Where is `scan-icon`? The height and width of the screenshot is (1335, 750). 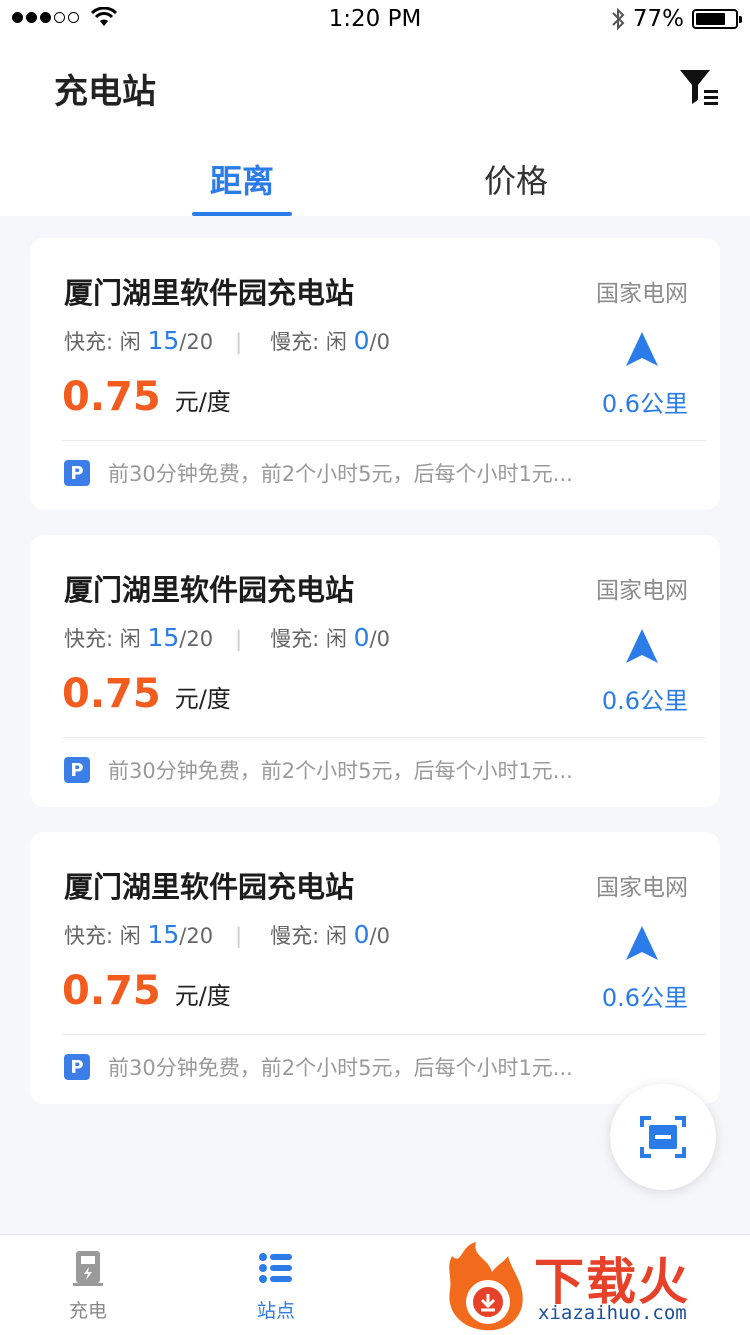 scan-icon is located at coordinates (663, 1137).